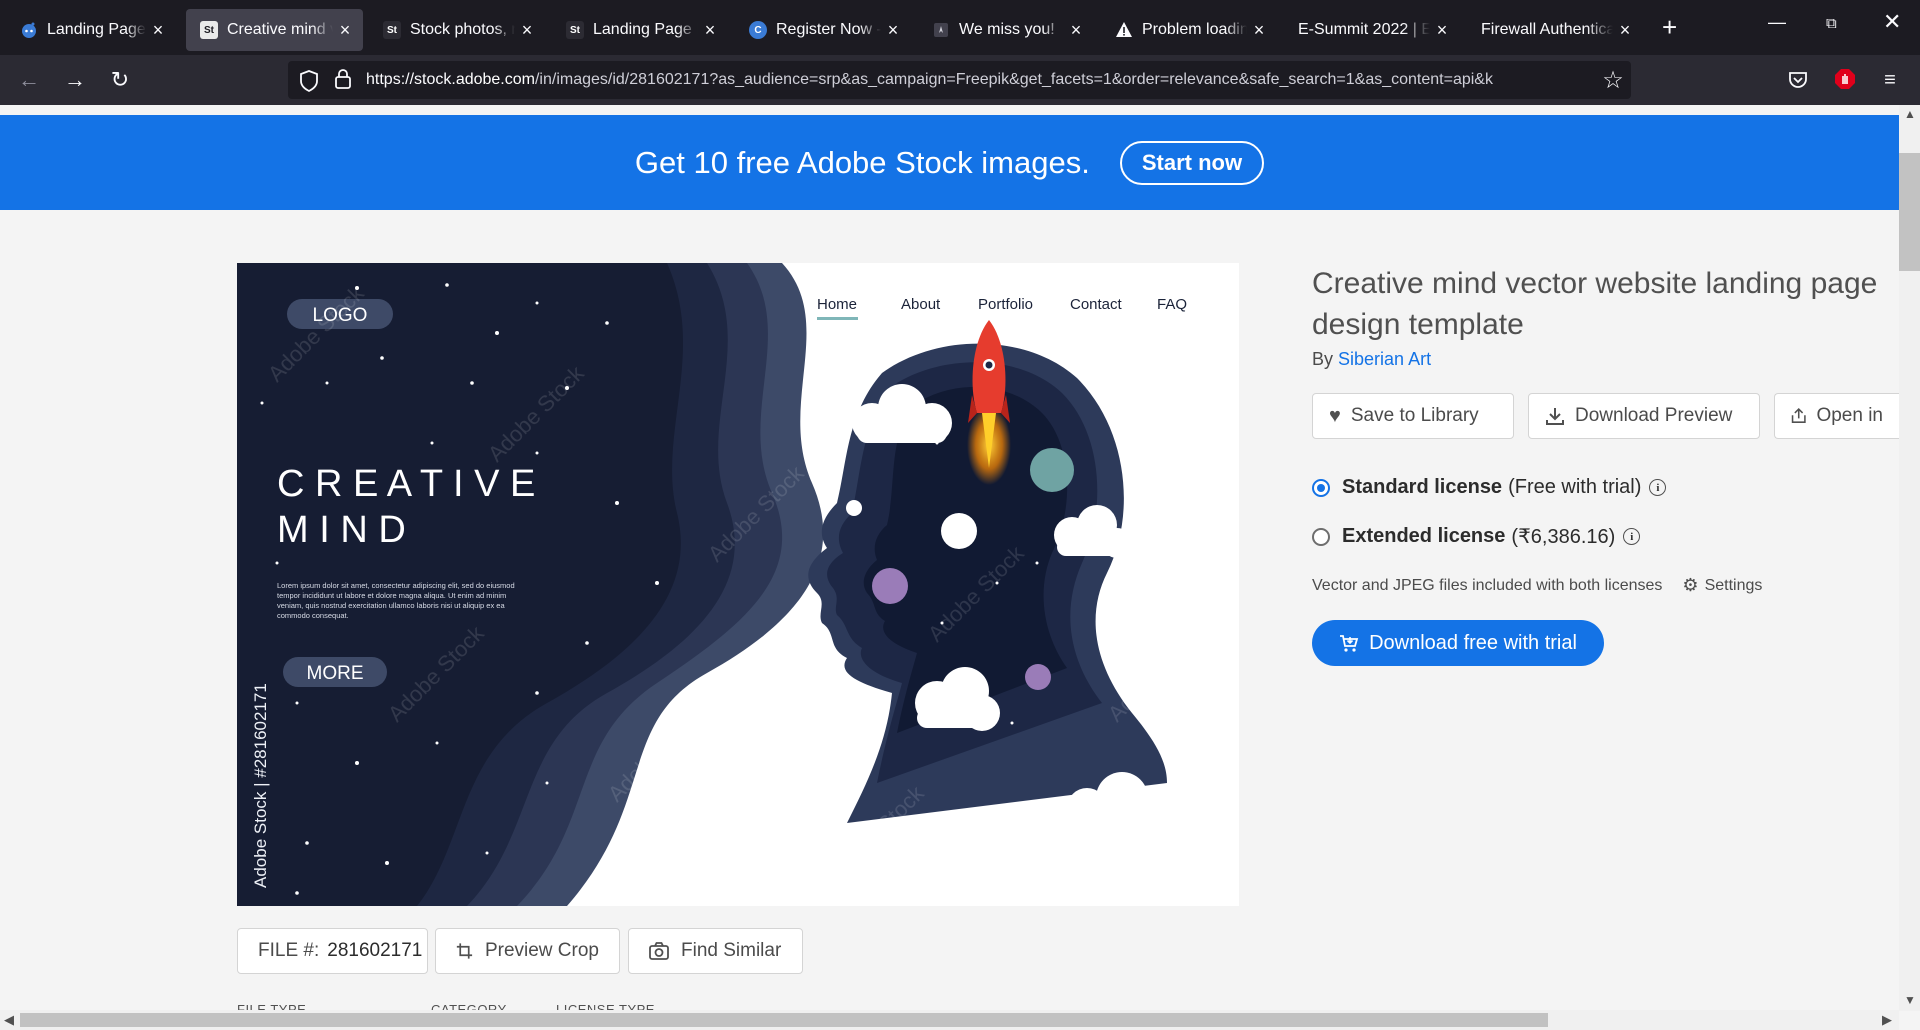 This screenshot has width=1920, height=1030. I want to click on save-to-library-label: Save to Library, so click(1414, 415).